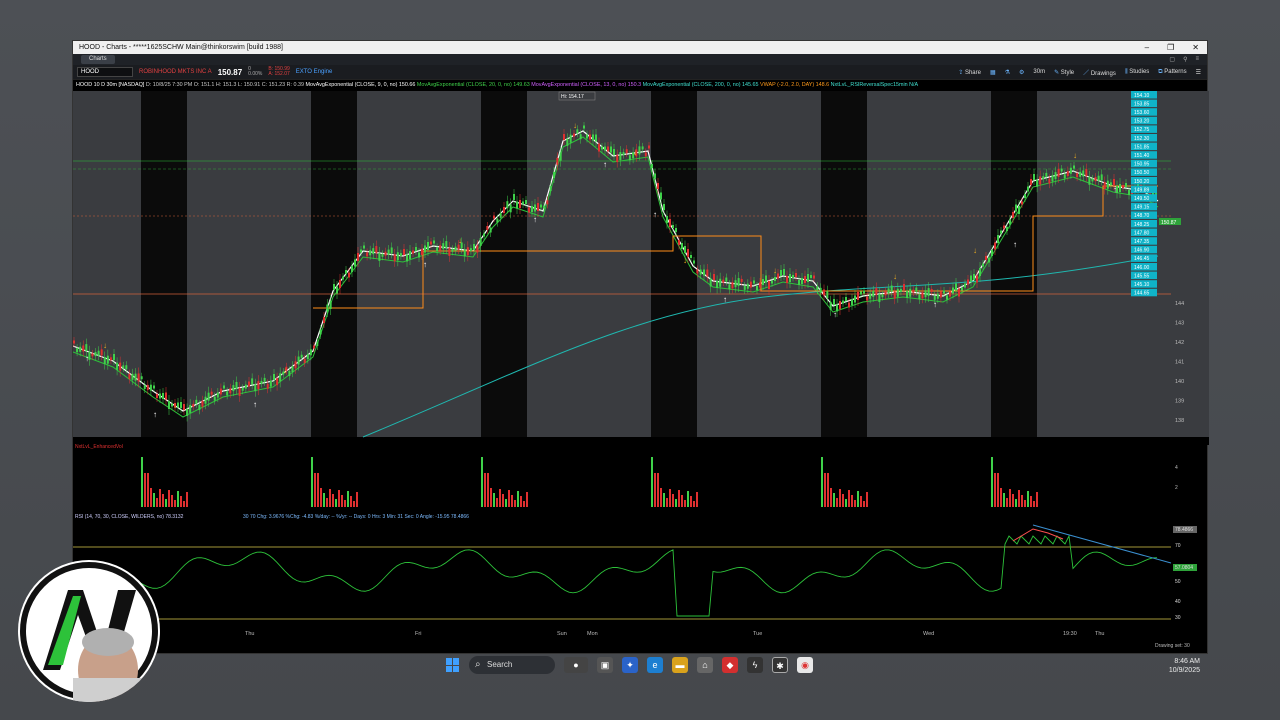 The height and width of the screenshot is (720, 1280). I want to click on file-explorer-icon: ▬, so click(680, 665).